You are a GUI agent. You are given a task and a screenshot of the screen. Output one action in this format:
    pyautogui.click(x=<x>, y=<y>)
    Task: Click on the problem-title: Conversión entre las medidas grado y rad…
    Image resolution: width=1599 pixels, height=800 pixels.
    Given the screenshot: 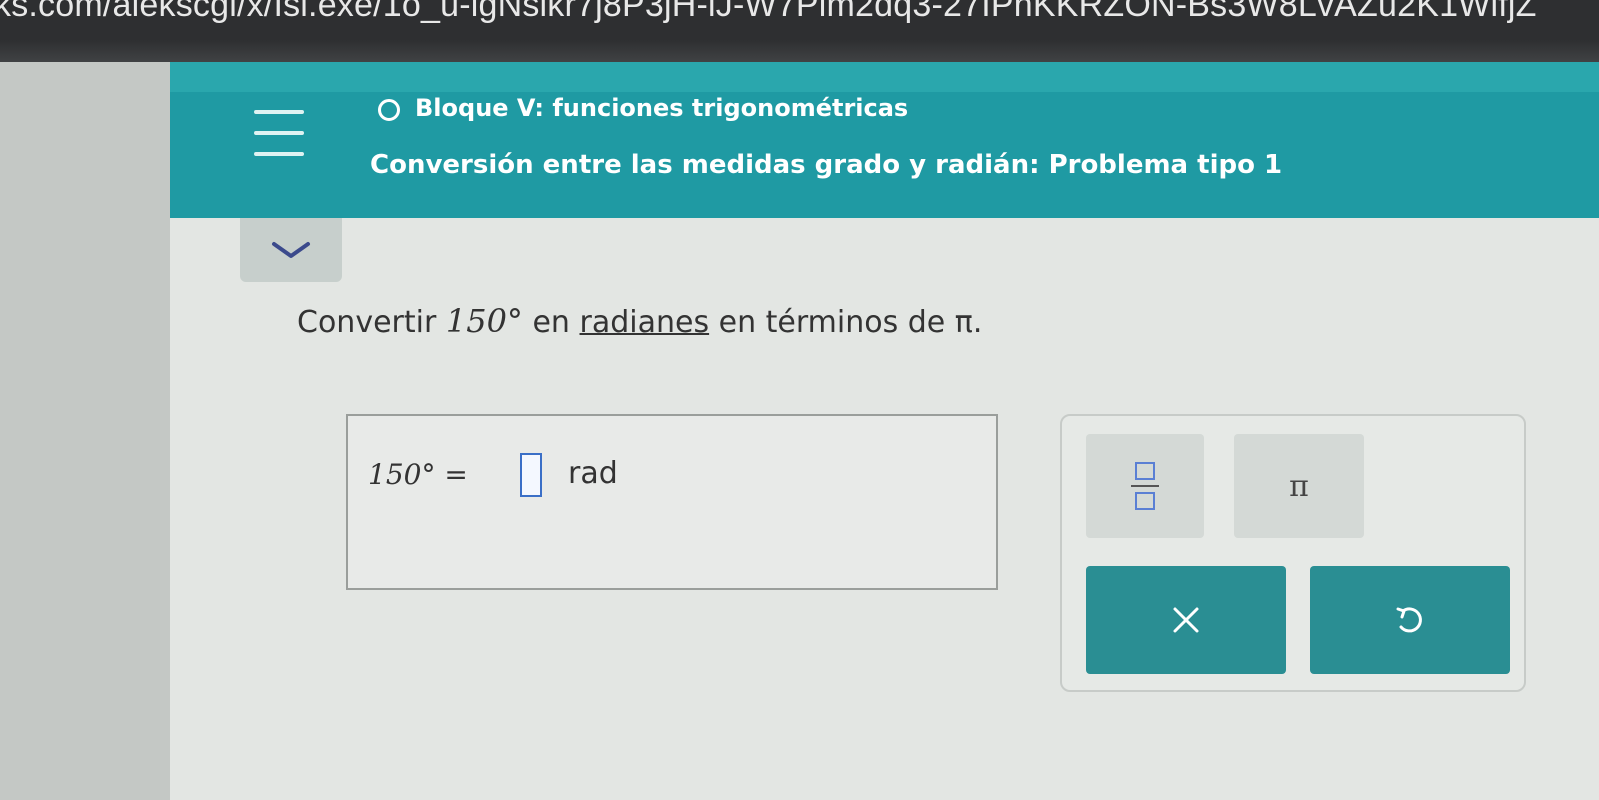 What is the action you would take?
    pyautogui.click(x=826, y=165)
    